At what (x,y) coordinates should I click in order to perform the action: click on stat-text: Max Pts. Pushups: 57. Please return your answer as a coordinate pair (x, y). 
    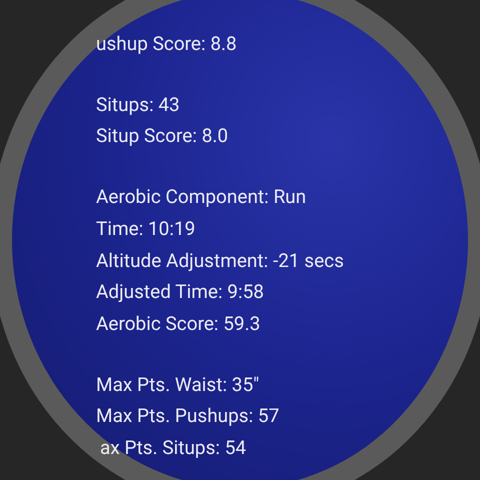
    Looking at the image, I should click on (188, 416).